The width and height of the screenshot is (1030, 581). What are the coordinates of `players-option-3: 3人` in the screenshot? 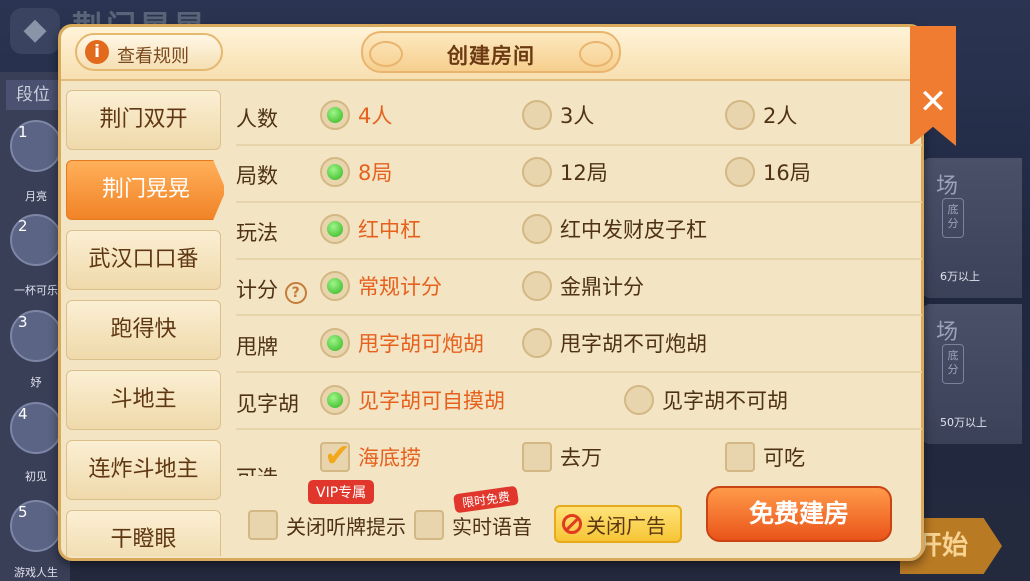 It's located at (558, 115).